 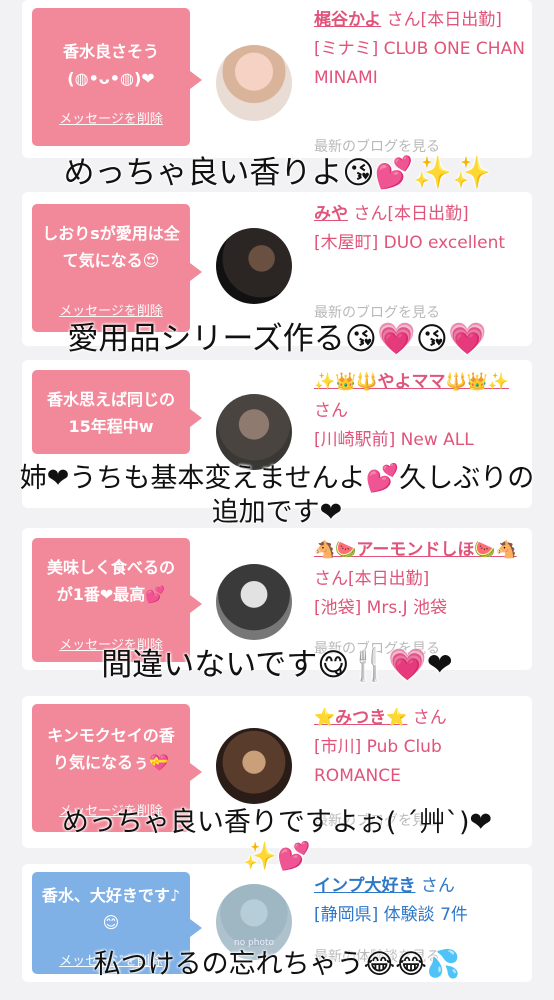 I want to click on profile-info: 🐴🍉アーモンドしほ🍉🐴 さん[本日出勤] [池袋] Mrs.J 池袋, so click(x=420, y=579).